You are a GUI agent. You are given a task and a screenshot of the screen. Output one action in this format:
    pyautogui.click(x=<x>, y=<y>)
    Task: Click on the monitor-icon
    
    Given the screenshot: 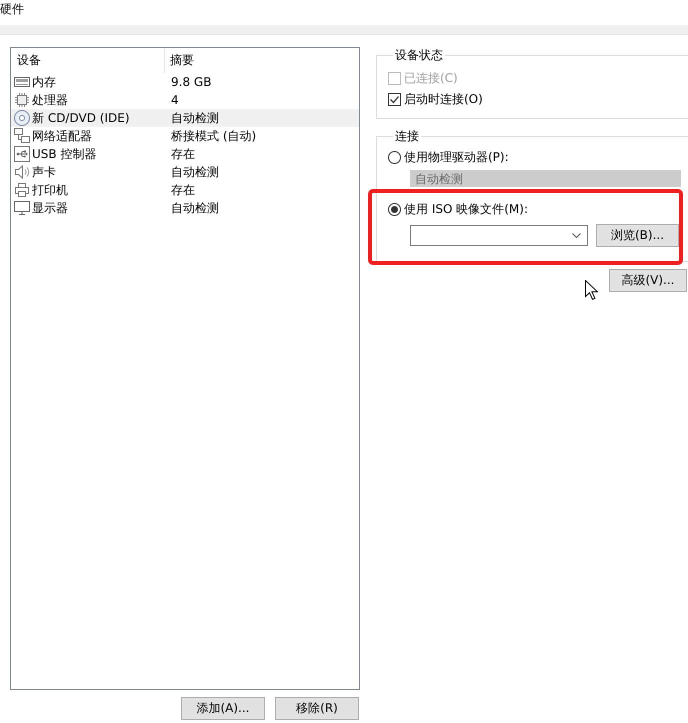 What is the action you would take?
    pyautogui.click(x=22, y=208)
    